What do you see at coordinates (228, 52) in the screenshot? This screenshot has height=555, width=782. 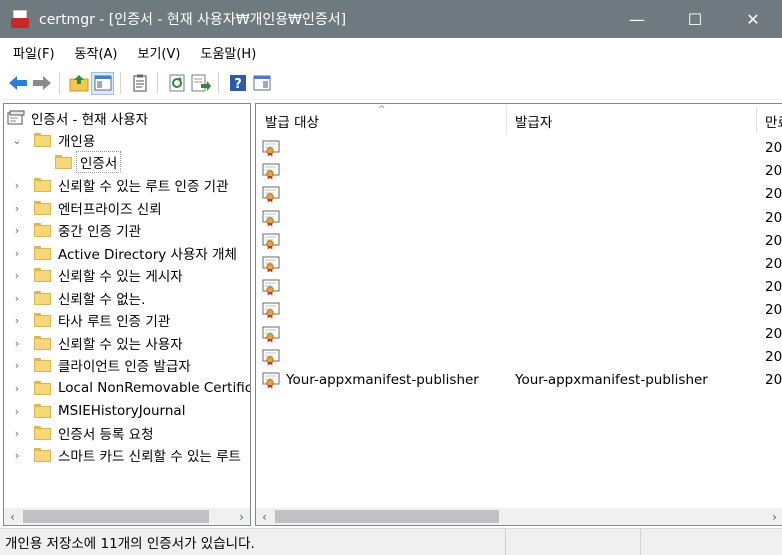 I see `menu-help: 도움말(H)` at bounding box center [228, 52].